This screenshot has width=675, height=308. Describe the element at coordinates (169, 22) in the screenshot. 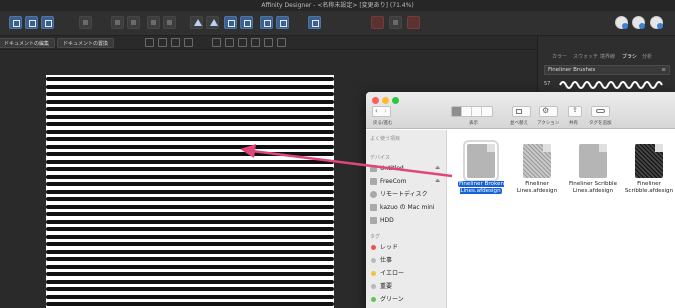

I see `order-forward-icon` at that location.